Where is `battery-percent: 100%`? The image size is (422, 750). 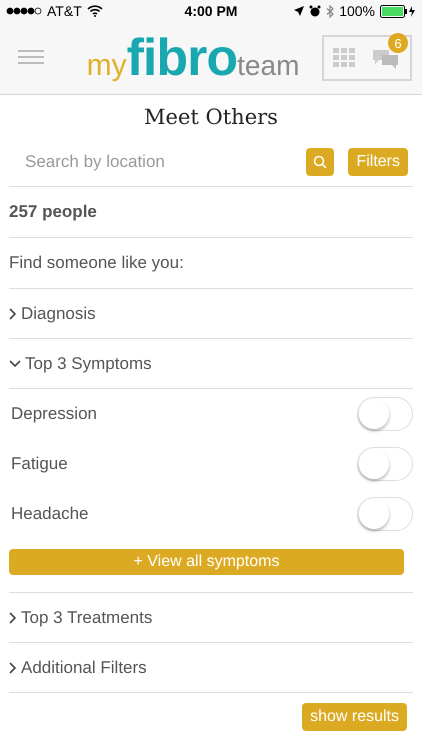 battery-percent: 100% is located at coordinates (357, 11).